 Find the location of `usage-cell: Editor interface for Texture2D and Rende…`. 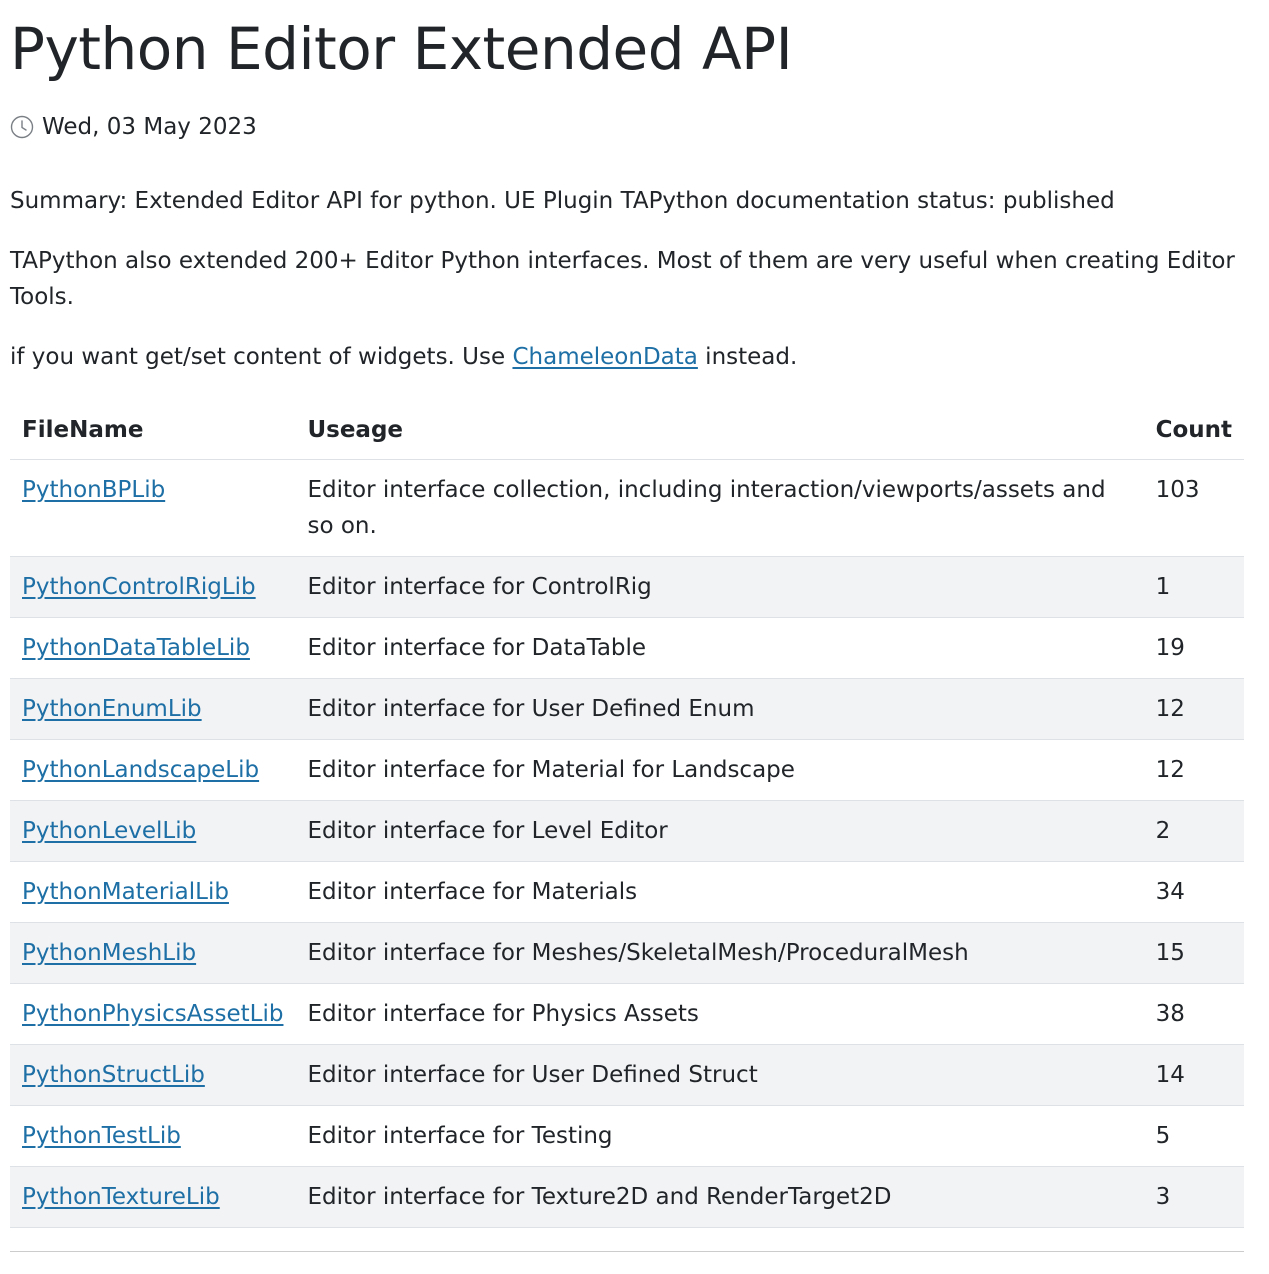

usage-cell: Editor interface for Texture2D and Rende… is located at coordinates (719, 1197).